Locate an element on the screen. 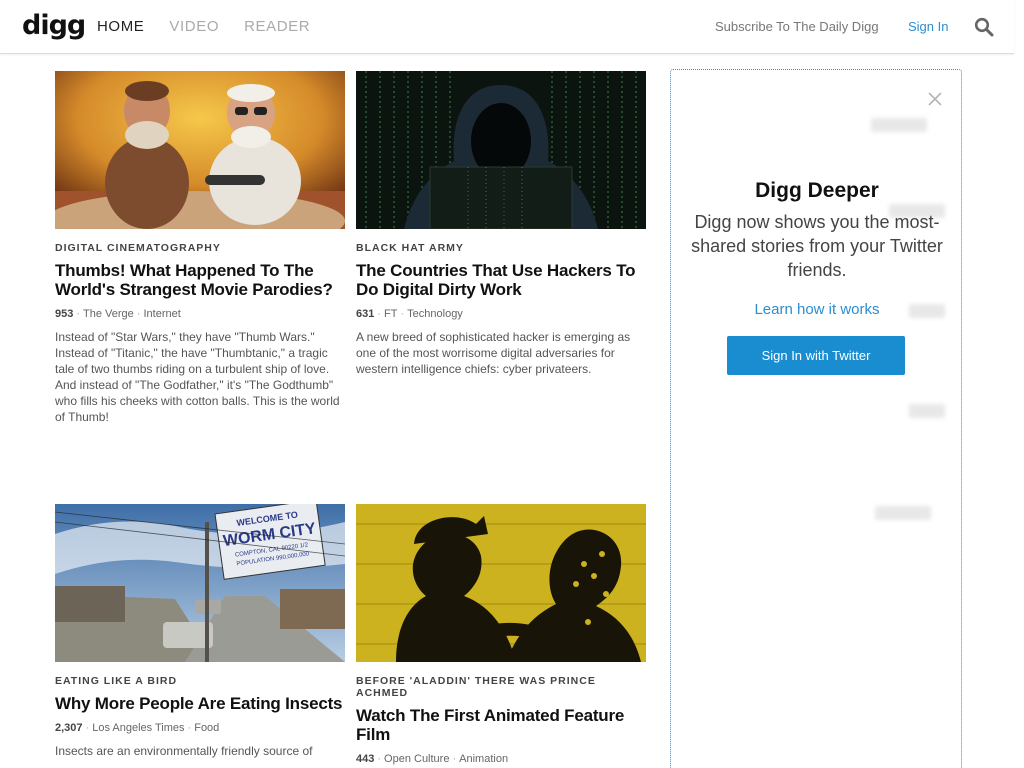 The width and height of the screenshot is (1024, 768). story-kicker: BEFORE 'ALADDIN' THERE WAS PRINCE ACHMED is located at coordinates (476, 687).